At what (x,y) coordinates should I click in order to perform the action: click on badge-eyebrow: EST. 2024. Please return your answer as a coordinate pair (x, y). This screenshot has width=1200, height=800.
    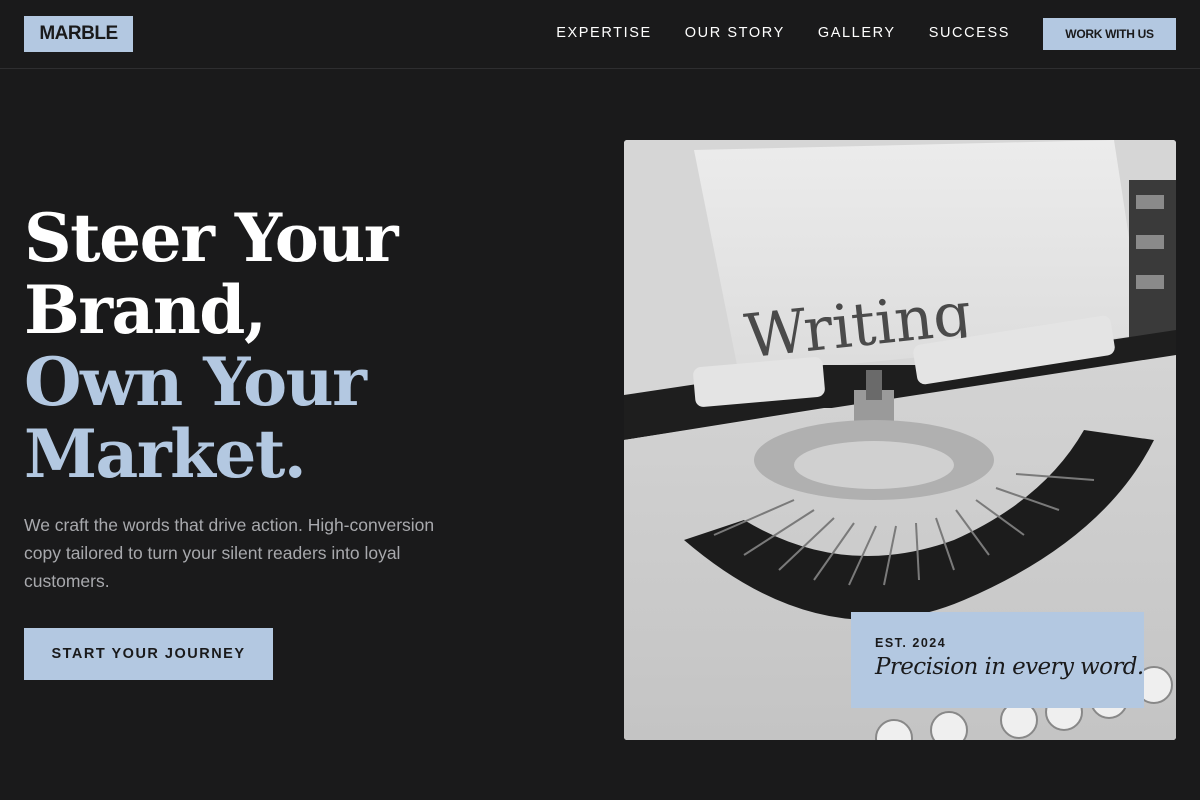
    Looking at the image, I should click on (911, 643).